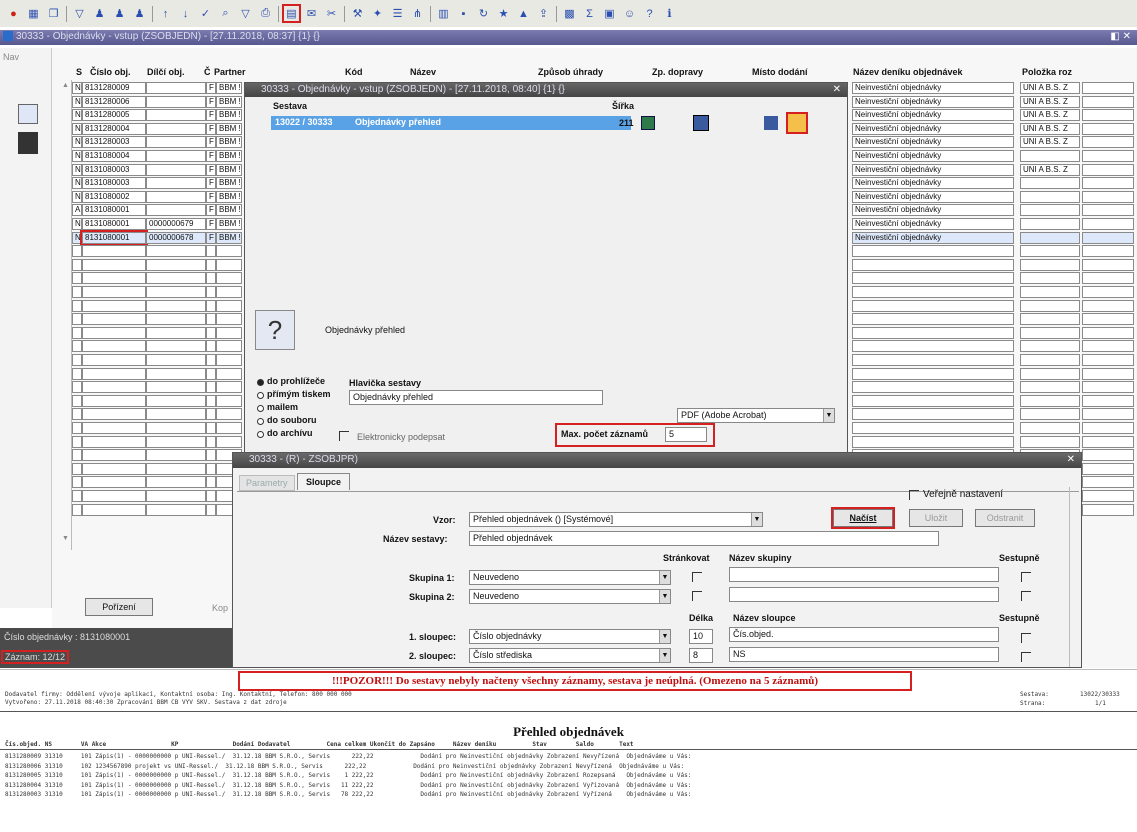 This screenshot has height=832, width=1137. I want to click on skupina2-sestupne-checkbox, so click(1026, 596).